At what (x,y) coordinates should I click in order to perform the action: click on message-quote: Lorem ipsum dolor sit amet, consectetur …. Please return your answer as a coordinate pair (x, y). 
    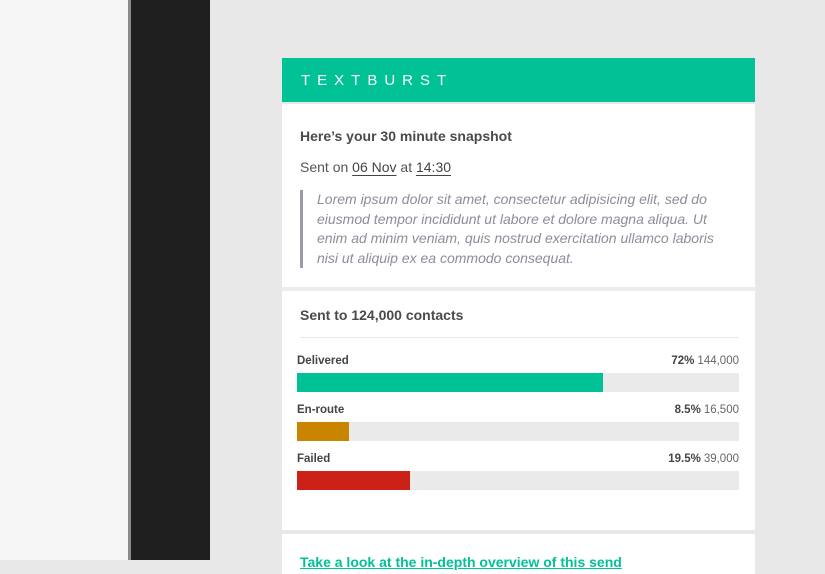
    Looking at the image, I should click on (508, 229).